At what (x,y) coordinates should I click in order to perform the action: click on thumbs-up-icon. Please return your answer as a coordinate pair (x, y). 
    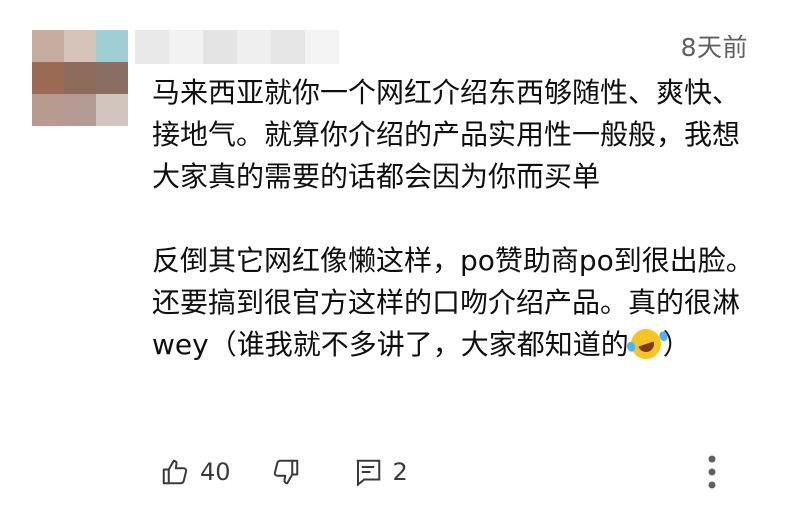
    Looking at the image, I should click on (175, 472).